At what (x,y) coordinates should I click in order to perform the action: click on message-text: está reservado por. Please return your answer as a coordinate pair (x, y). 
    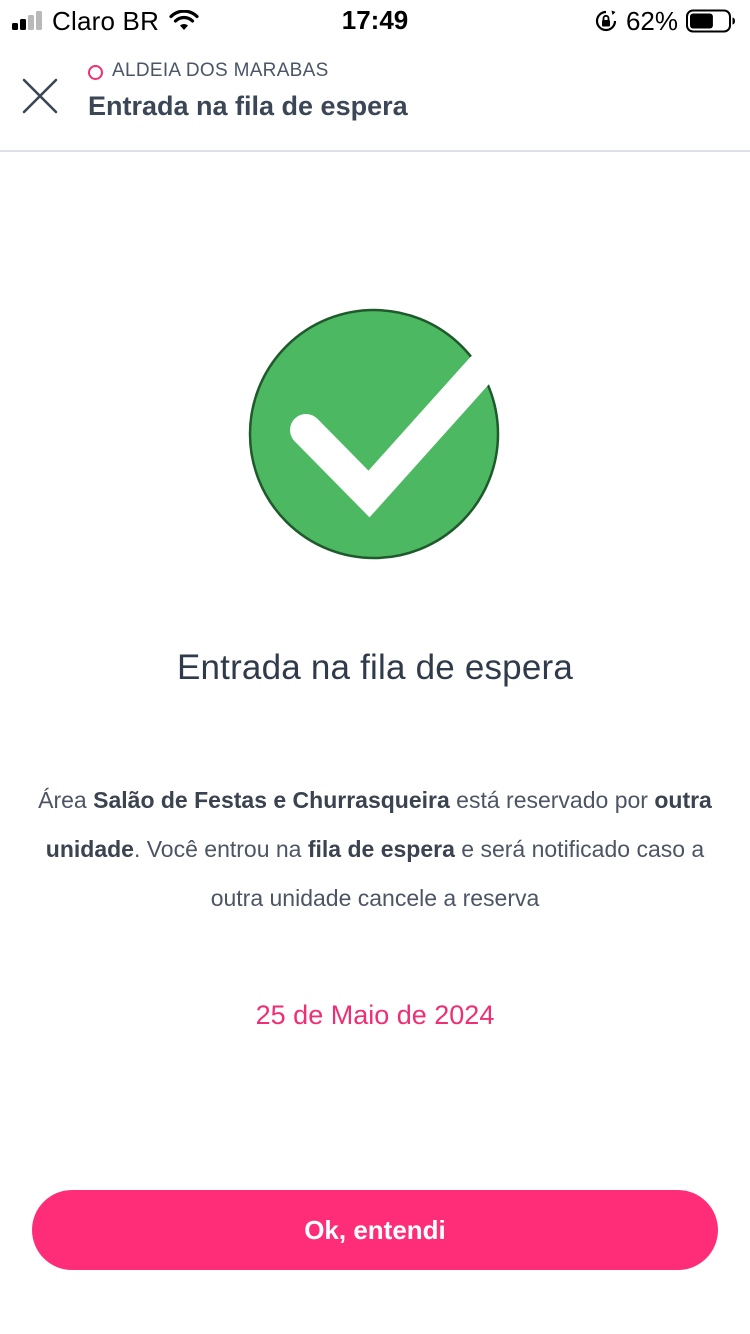
    Looking at the image, I should click on (552, 800).